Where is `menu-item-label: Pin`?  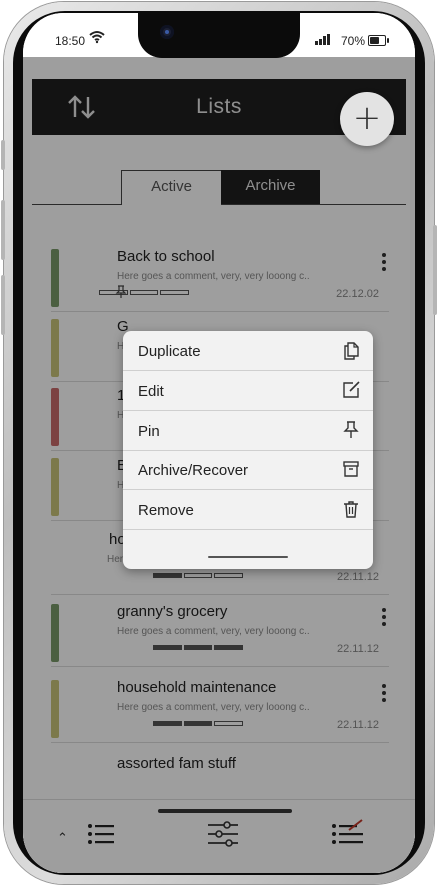
menu-item-label: Pin is located at coordinates (149, 431).